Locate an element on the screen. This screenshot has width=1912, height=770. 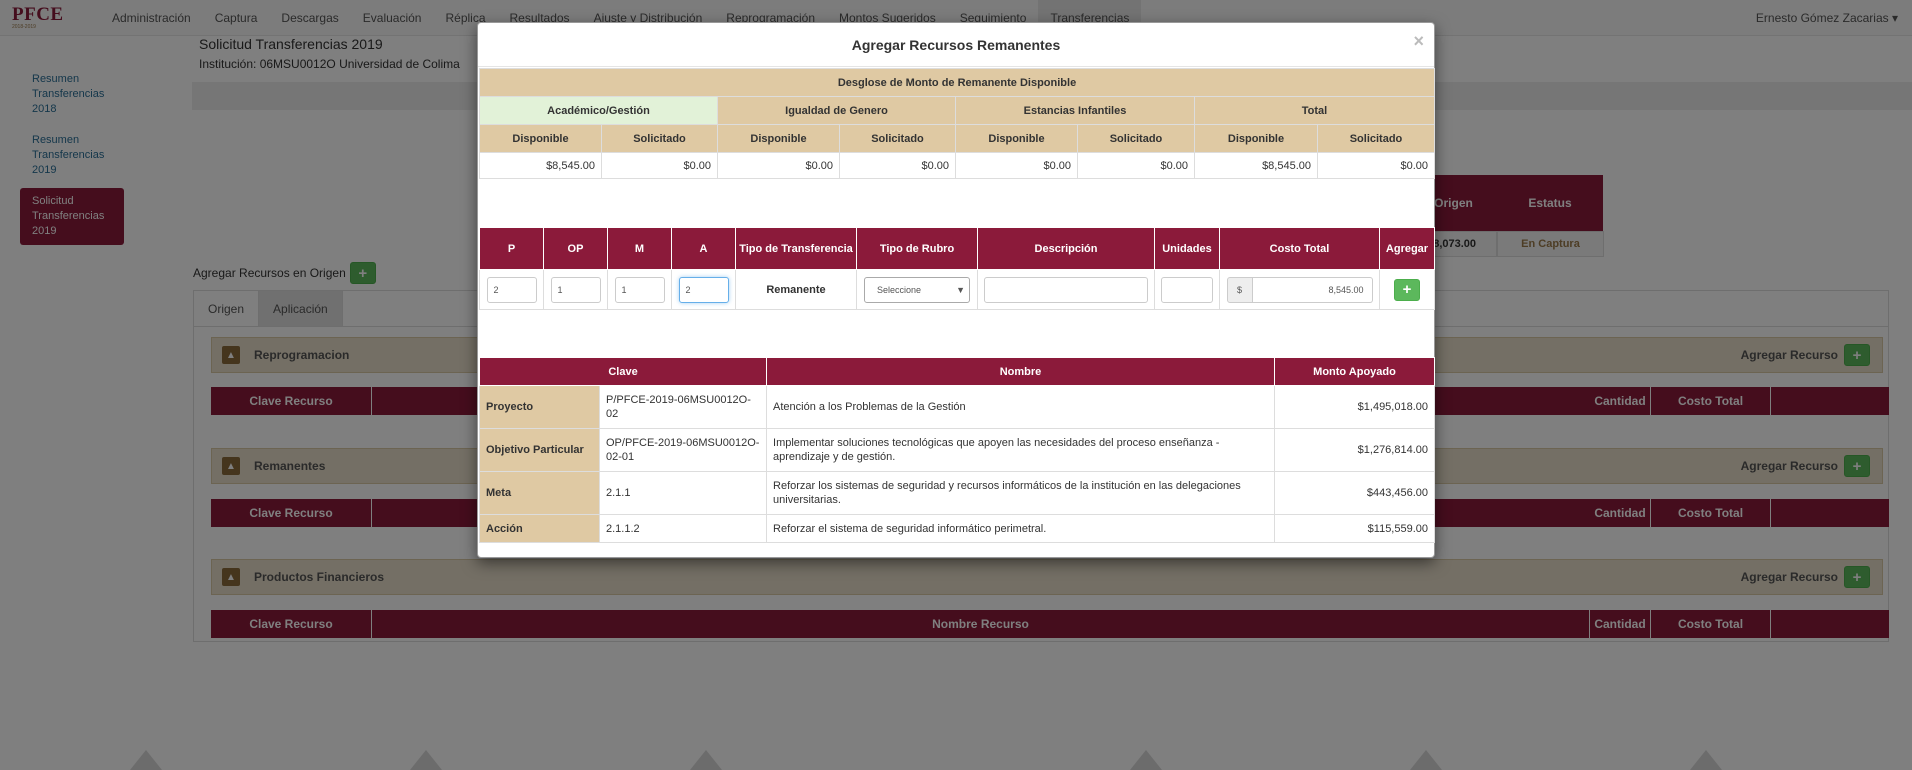
add-row-button: + is located at coordinates (1407, 289).